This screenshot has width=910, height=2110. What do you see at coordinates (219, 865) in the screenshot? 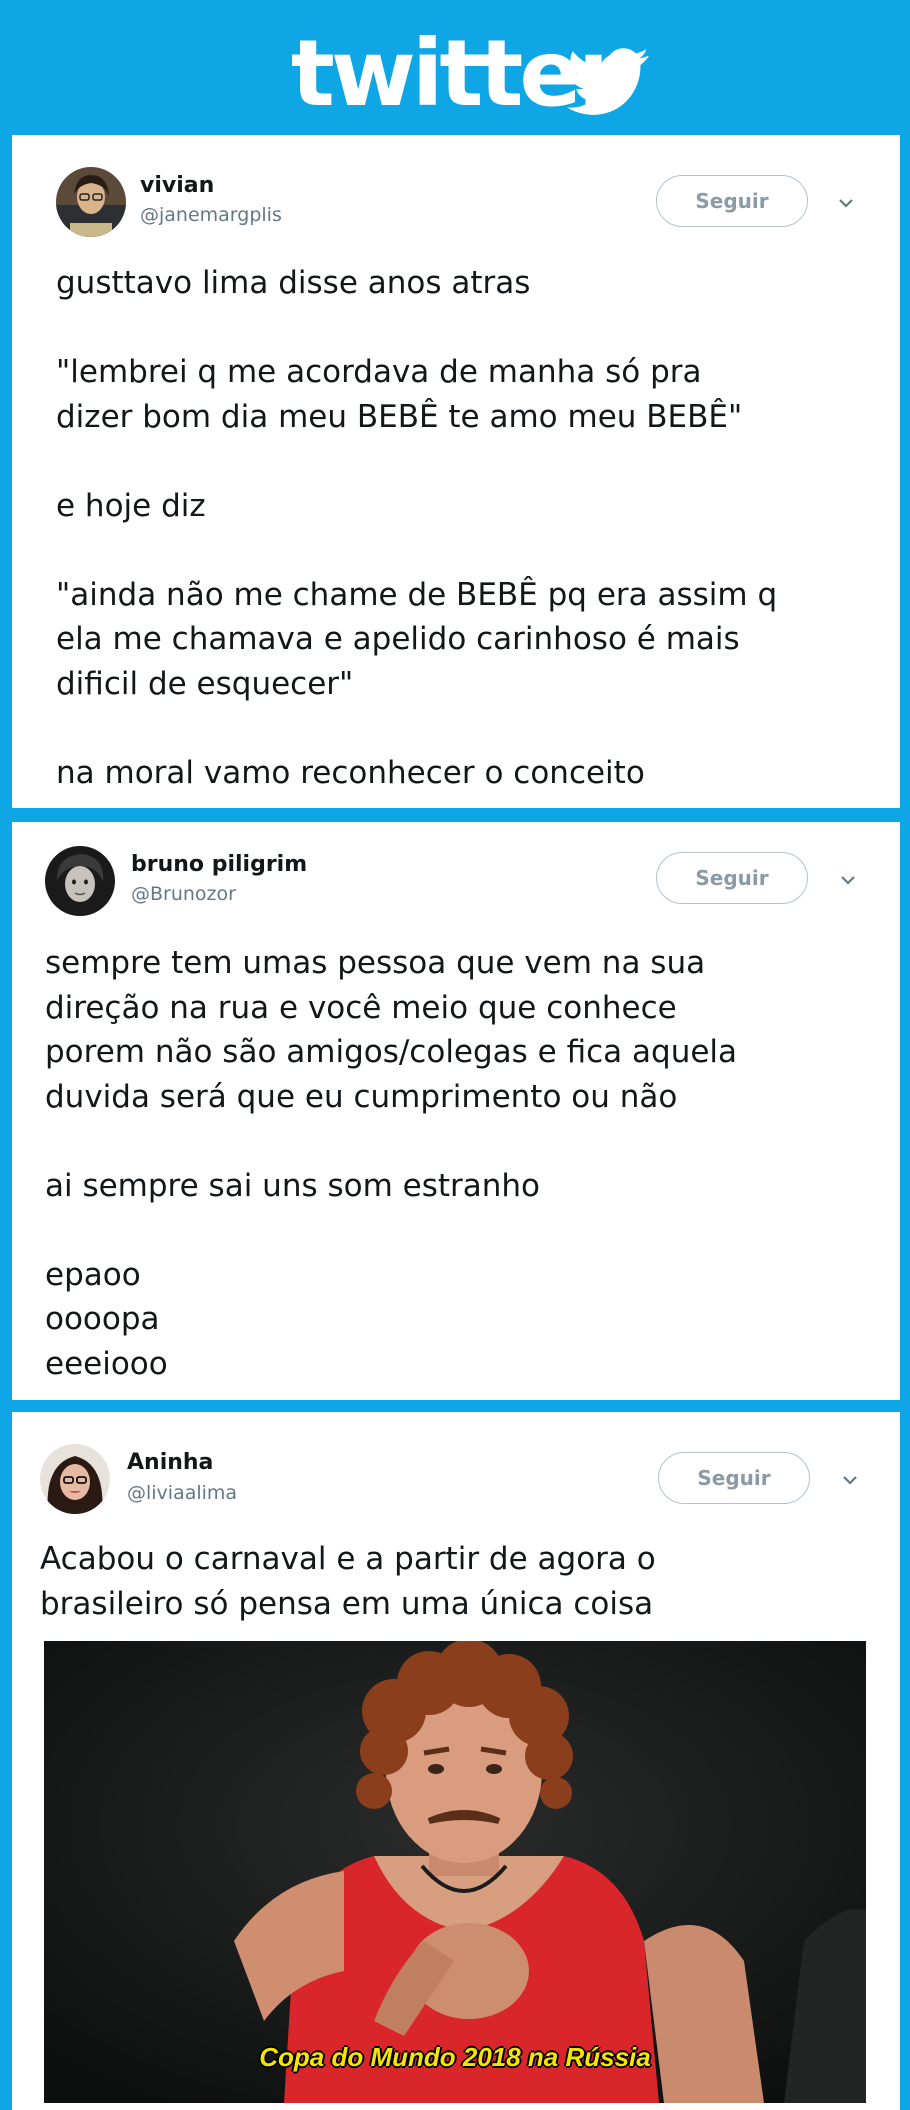
I see `user-name: bruno piligrim` at bounding box center [219, 865].